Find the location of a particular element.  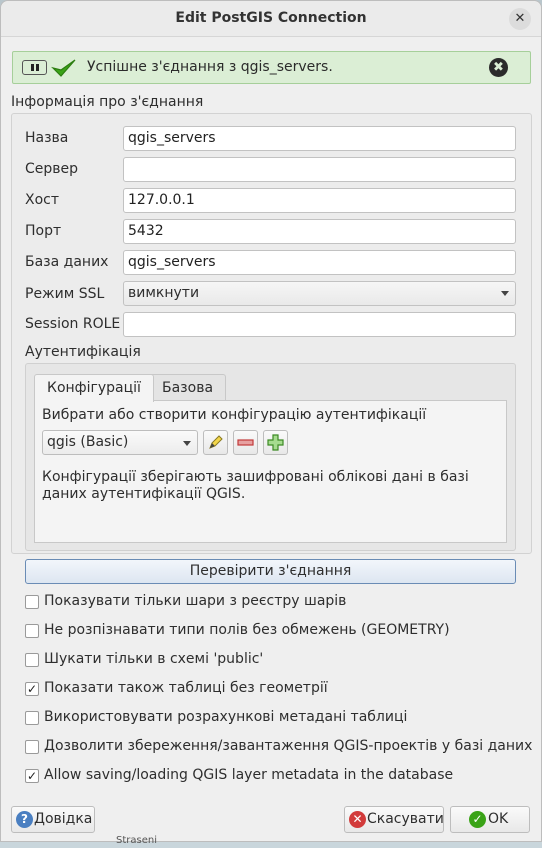

database-label: База даних is located at coordinates (67, 262).